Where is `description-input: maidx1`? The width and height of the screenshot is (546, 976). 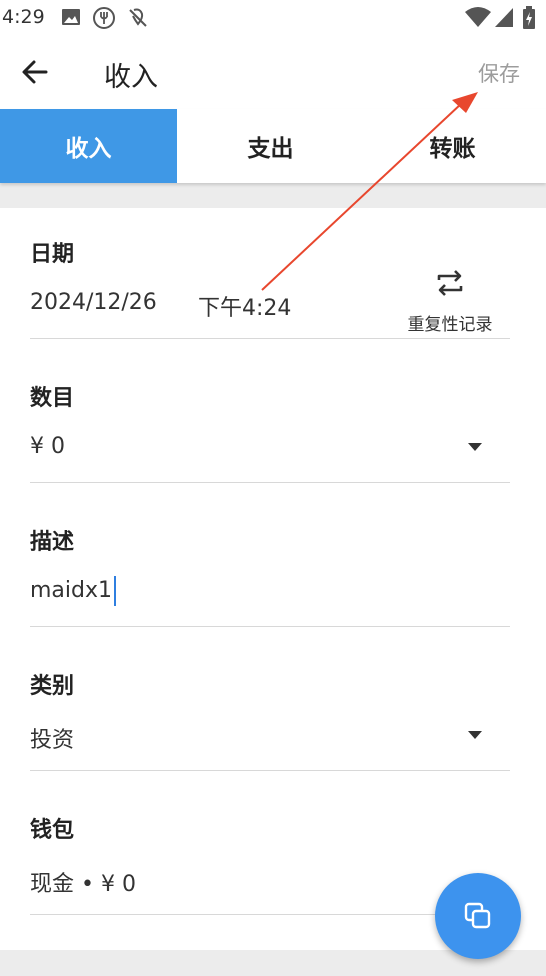
description-input: maidx1 is located at coordinates (73, 591).